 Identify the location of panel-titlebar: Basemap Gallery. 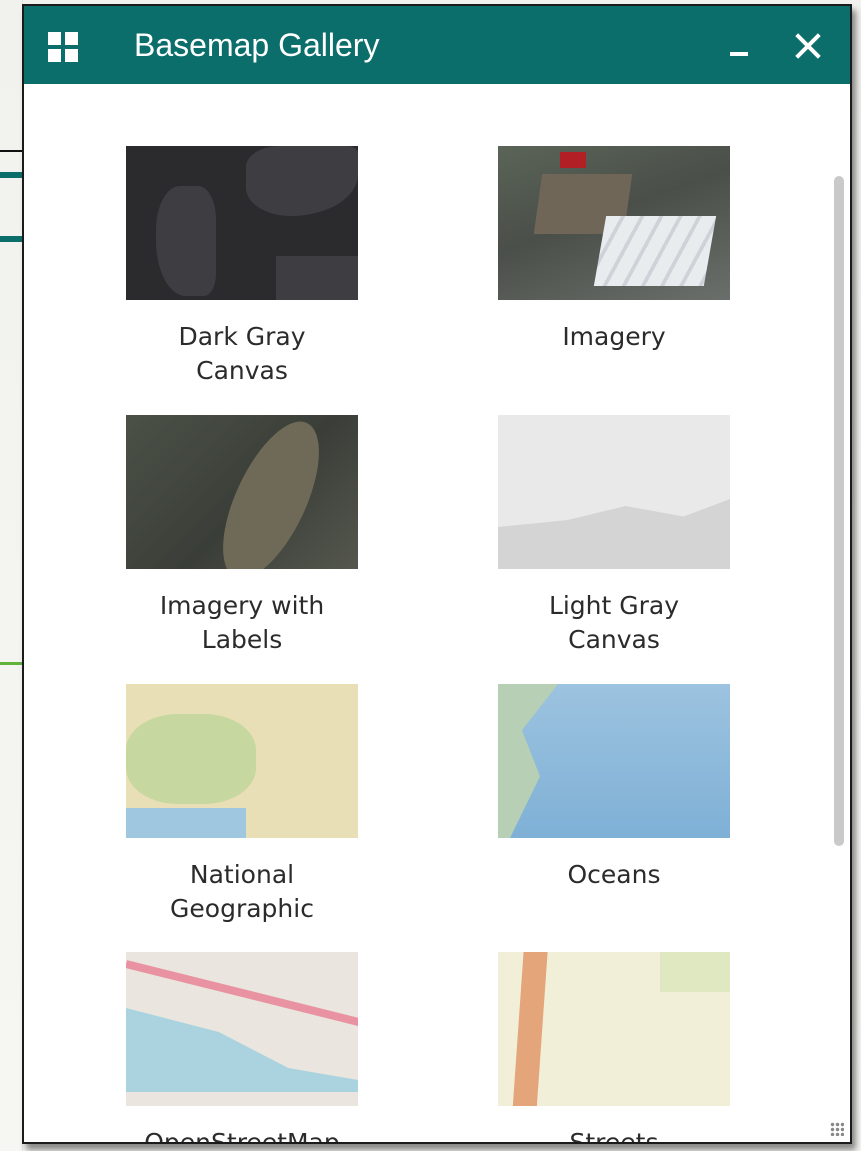
(437, 45).